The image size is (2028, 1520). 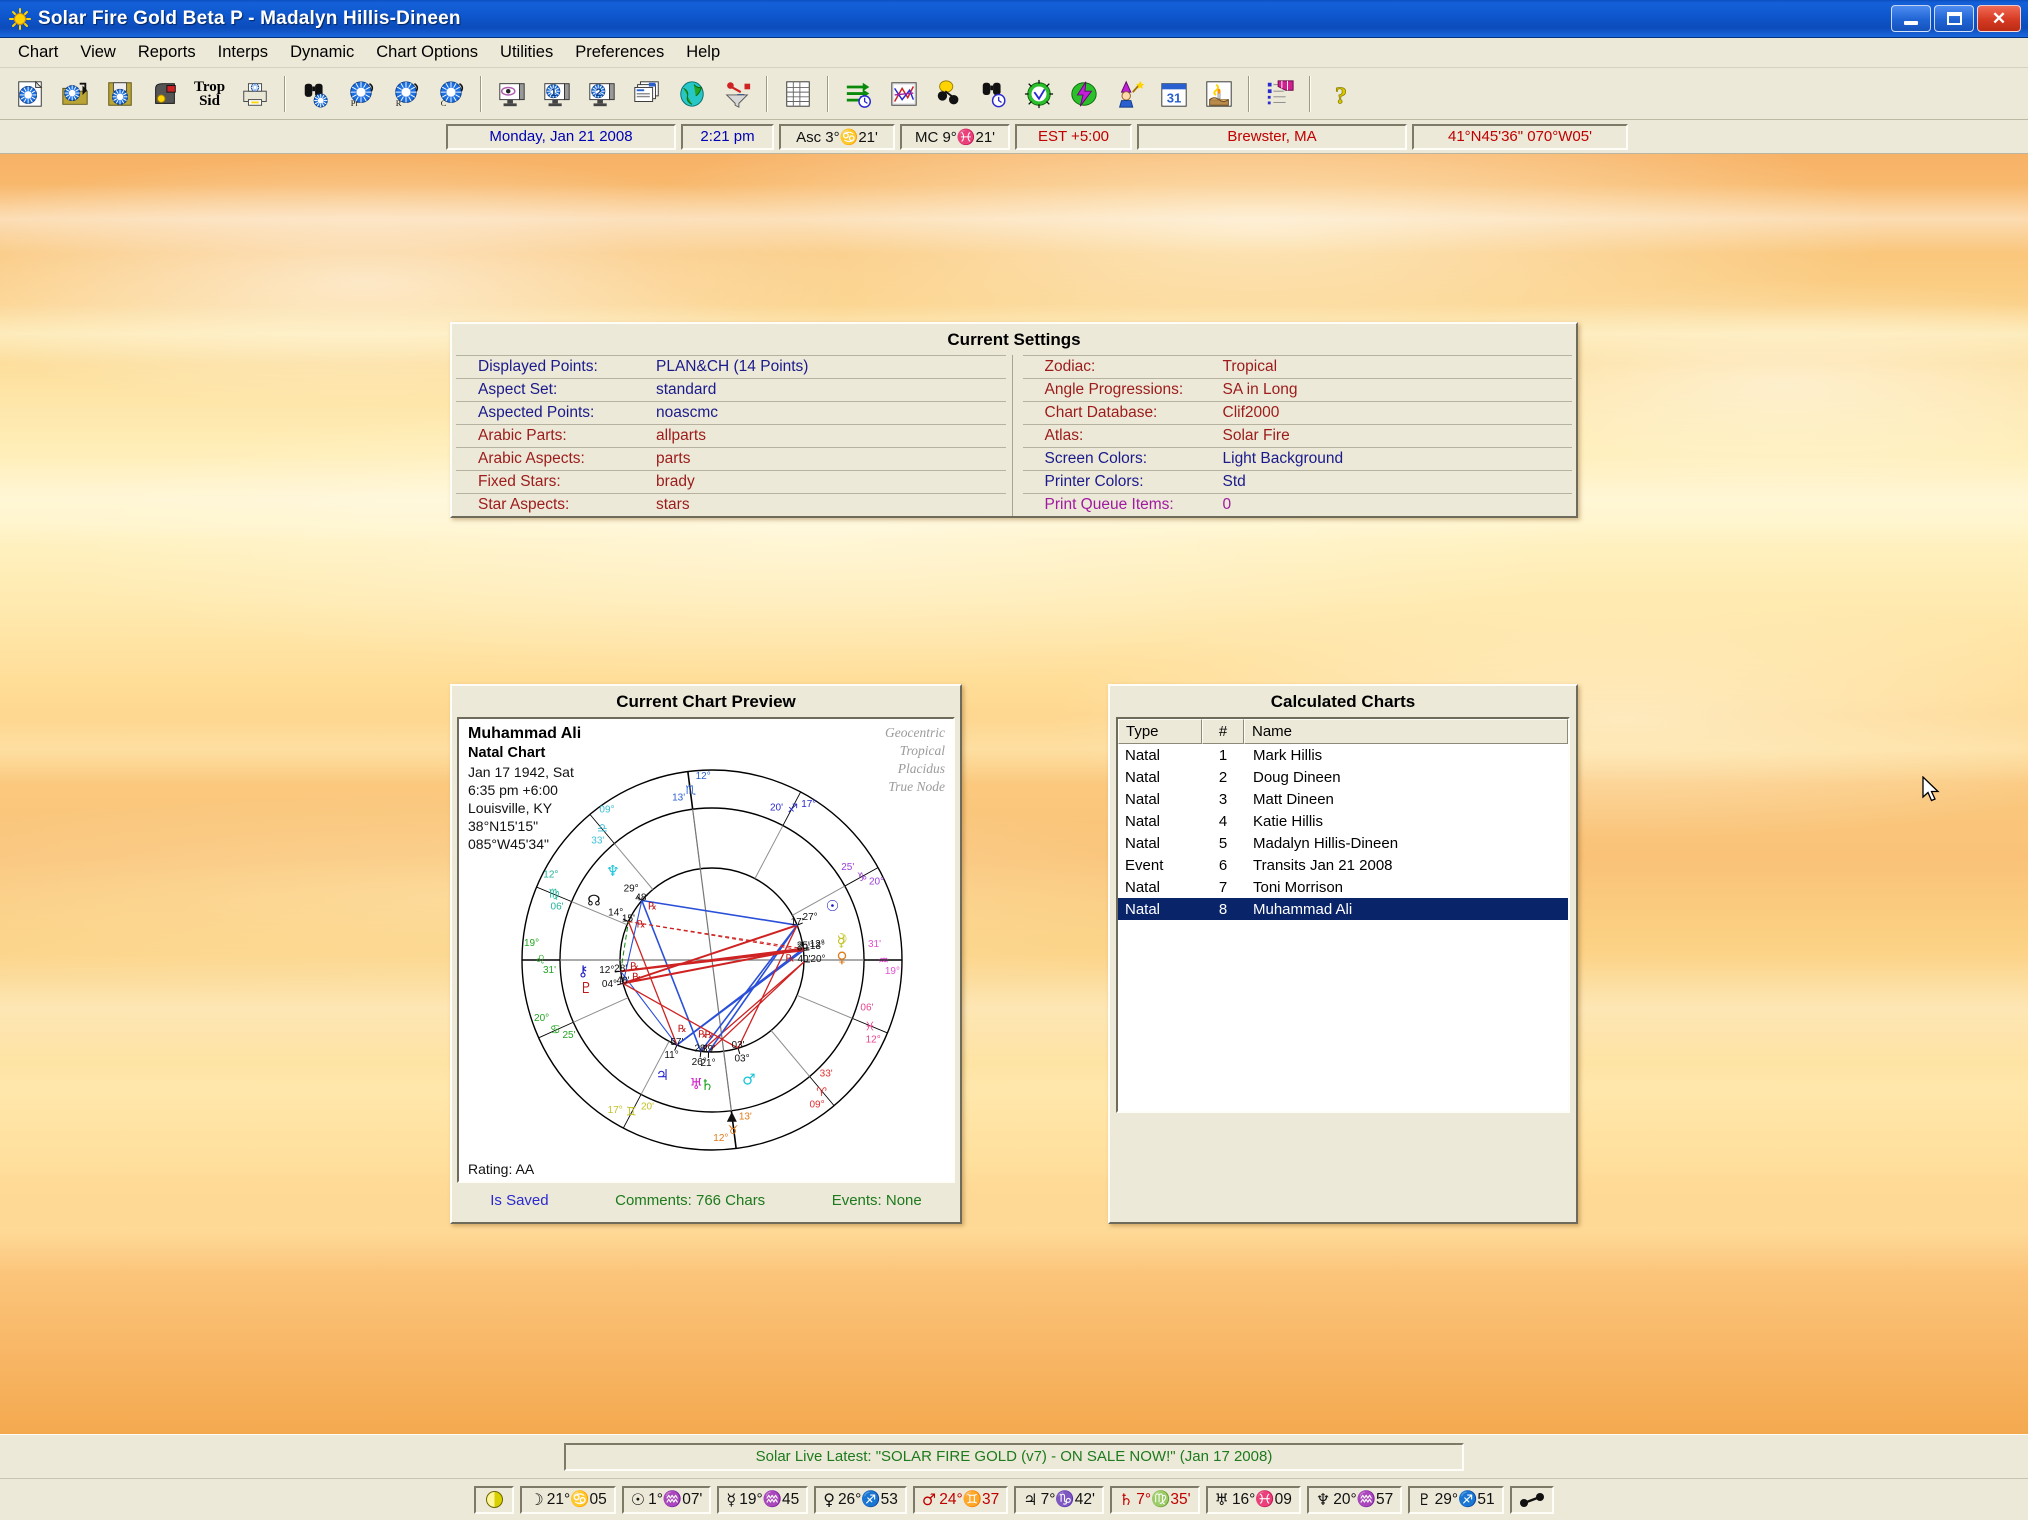 What do you see at coordinates (1520, 136) in the screenshot?
I see `coords-field: 41°N45'36" 070°W05'` at bounding box center [1520, 136].